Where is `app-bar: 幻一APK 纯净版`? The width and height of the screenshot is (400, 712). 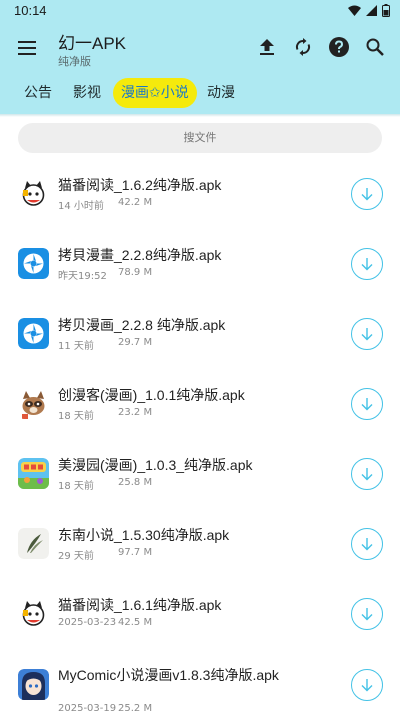 app-bar: 幻一APK 纯净版 is located at coordinates (200, 48).